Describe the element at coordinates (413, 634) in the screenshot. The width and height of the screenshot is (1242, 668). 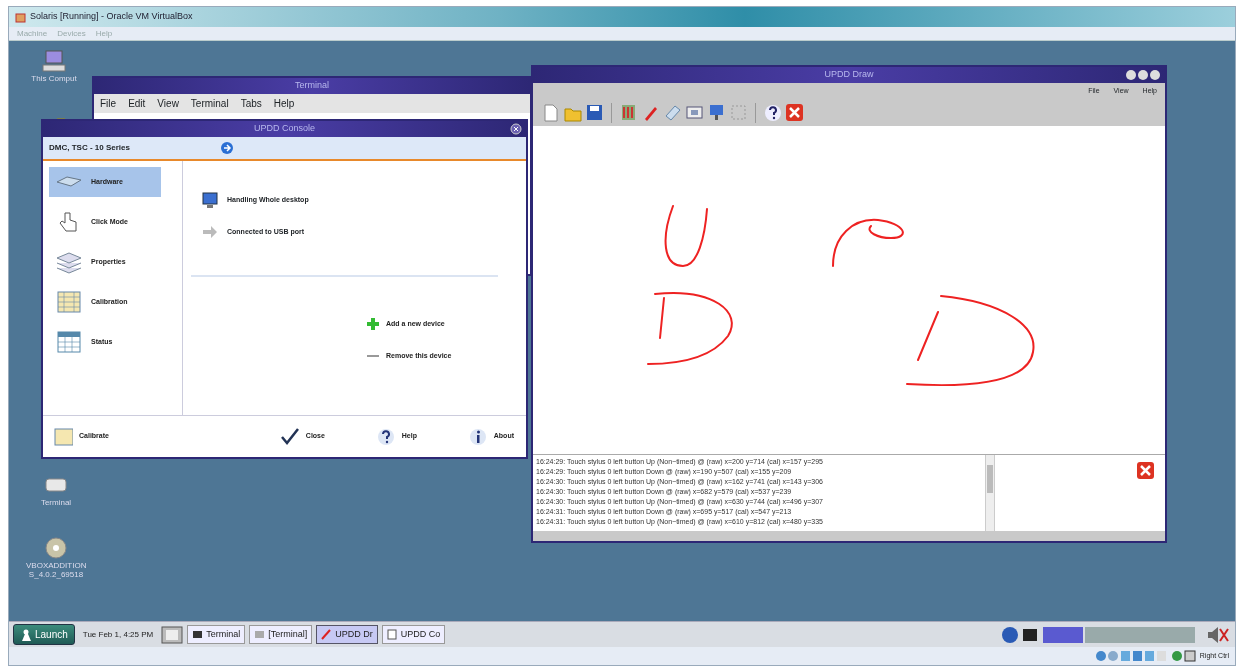
I see `taskbar-button: UPDD Co` at that location.